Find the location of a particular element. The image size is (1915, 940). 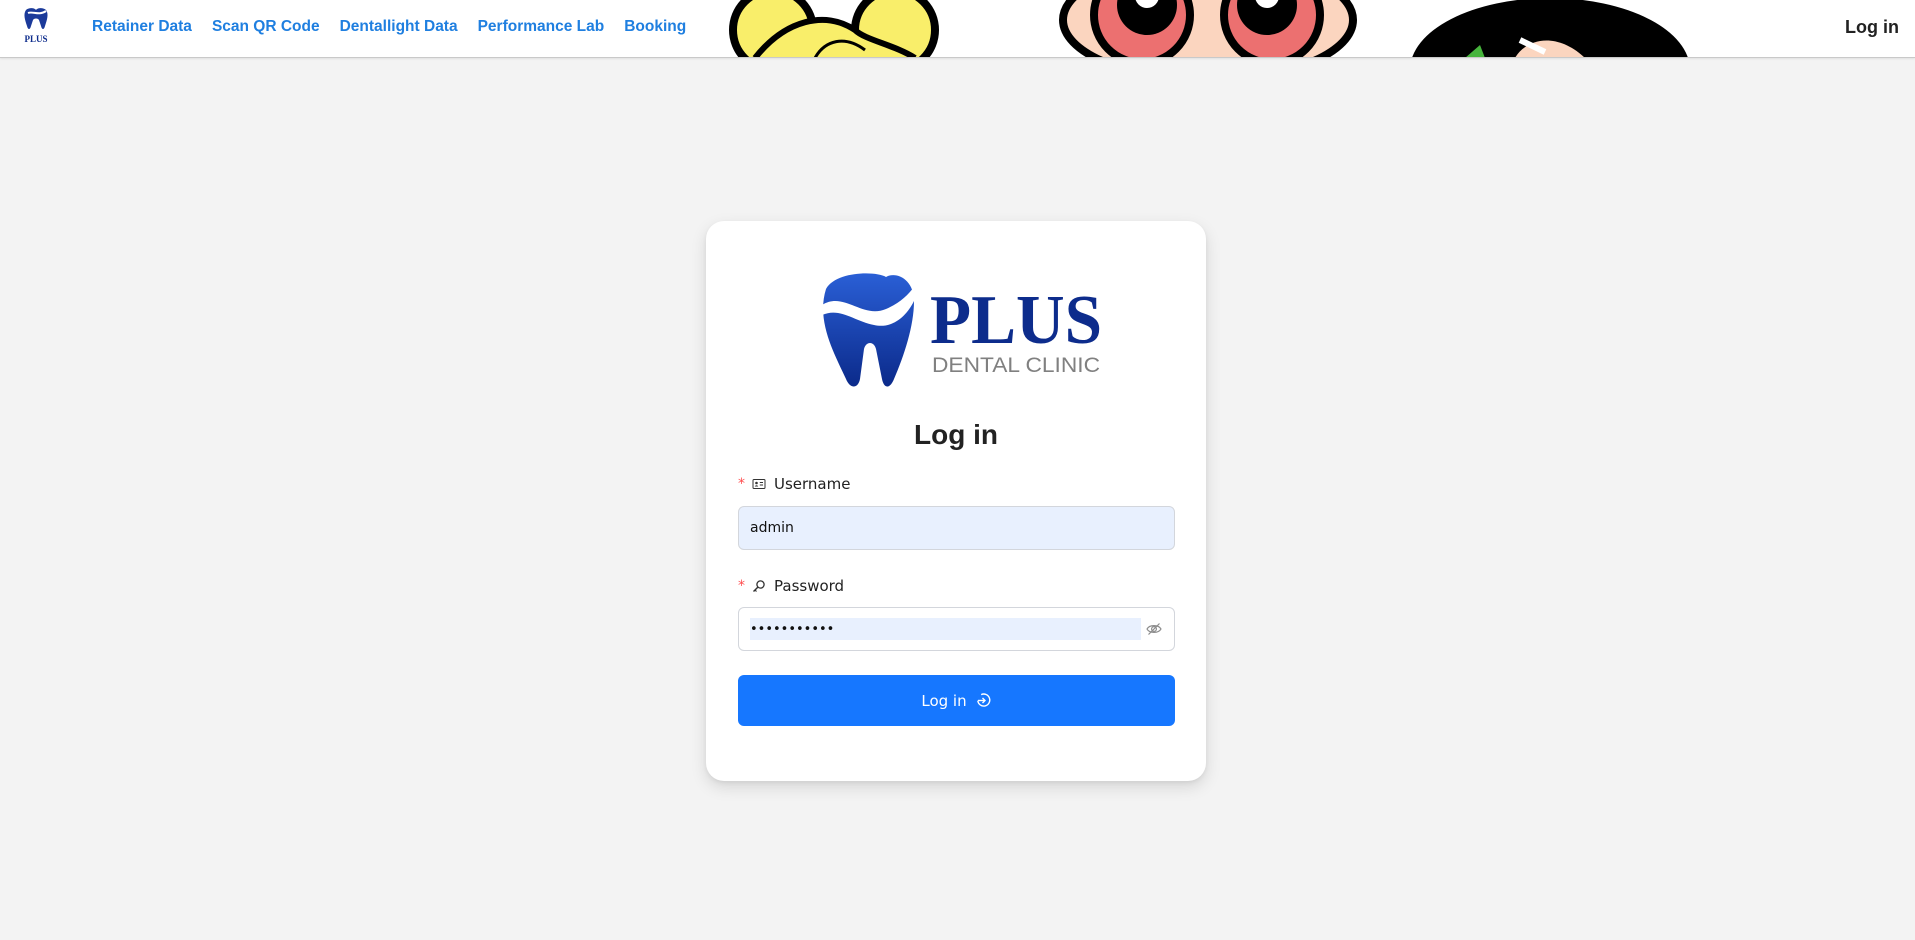

login-button-label: Log in is located at coordinates (944, 700).